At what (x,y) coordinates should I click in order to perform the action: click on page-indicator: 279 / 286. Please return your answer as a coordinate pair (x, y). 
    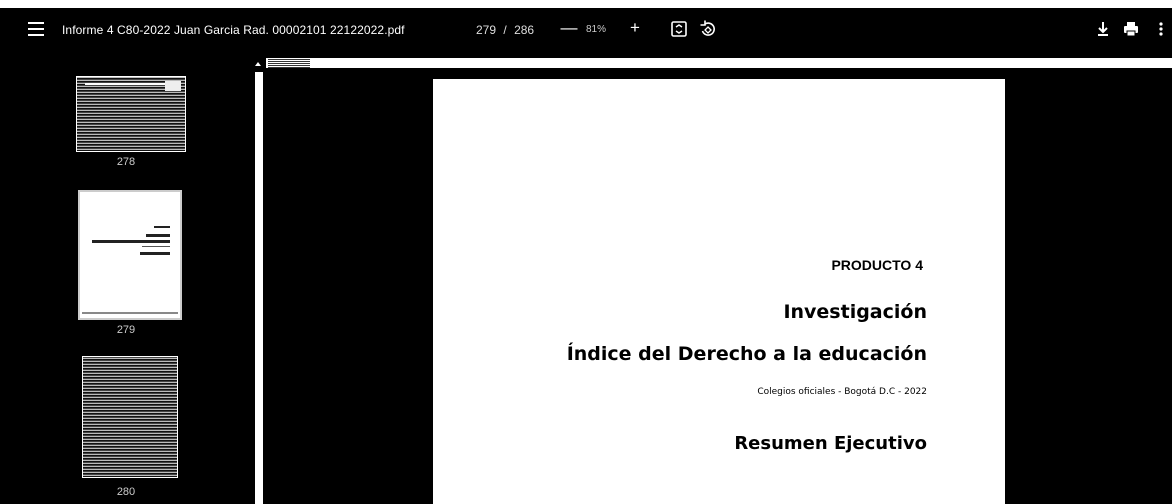
    Looking at the image, I should click on (505, 30).